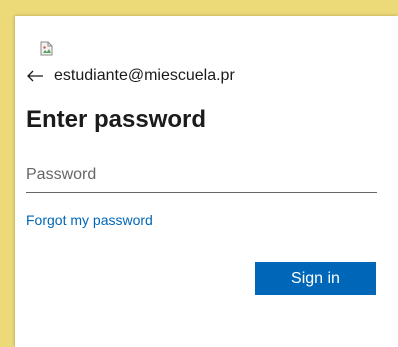 Image resolution: width=398 pixels, height=347 pixels. I want to click on sign-in-button: Sign in, so click(315, 278).